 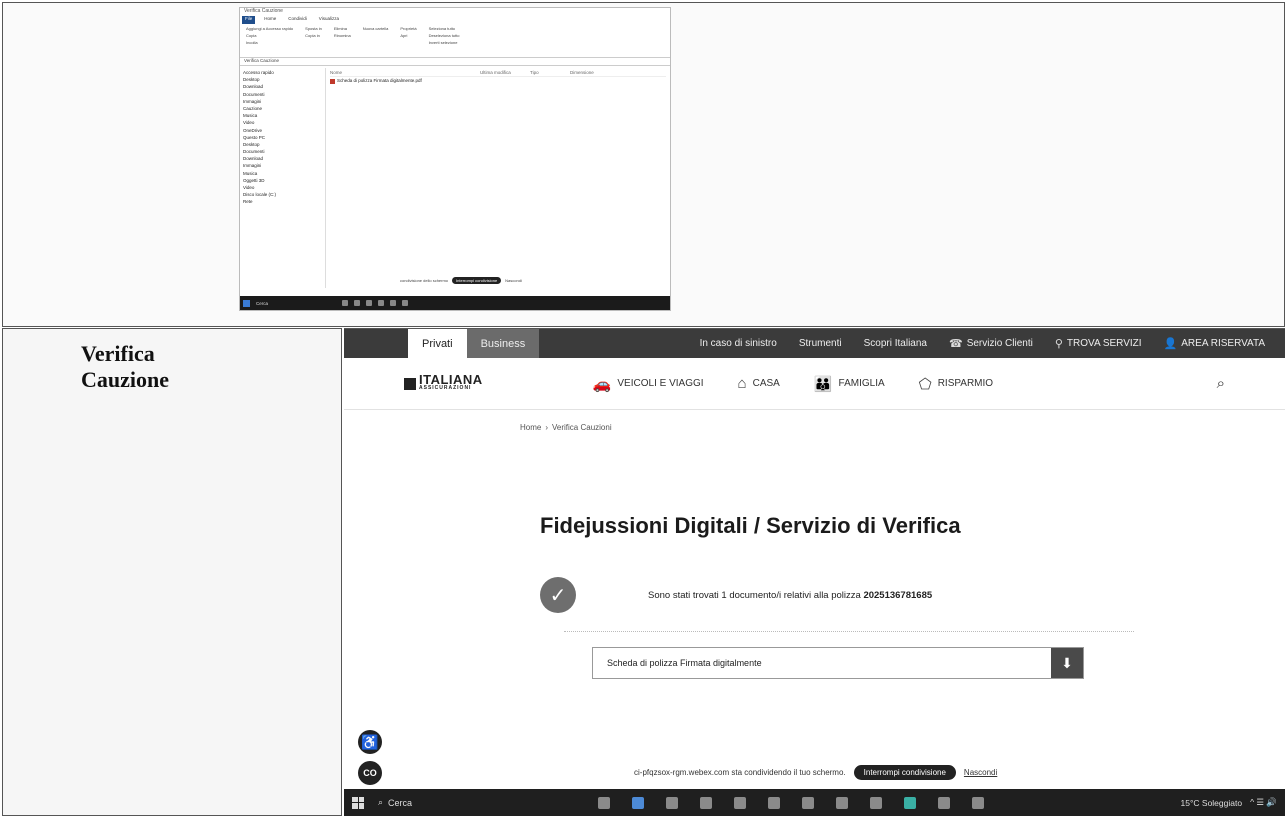 I want to click on calendar-icon, so click(x=876, y=802).